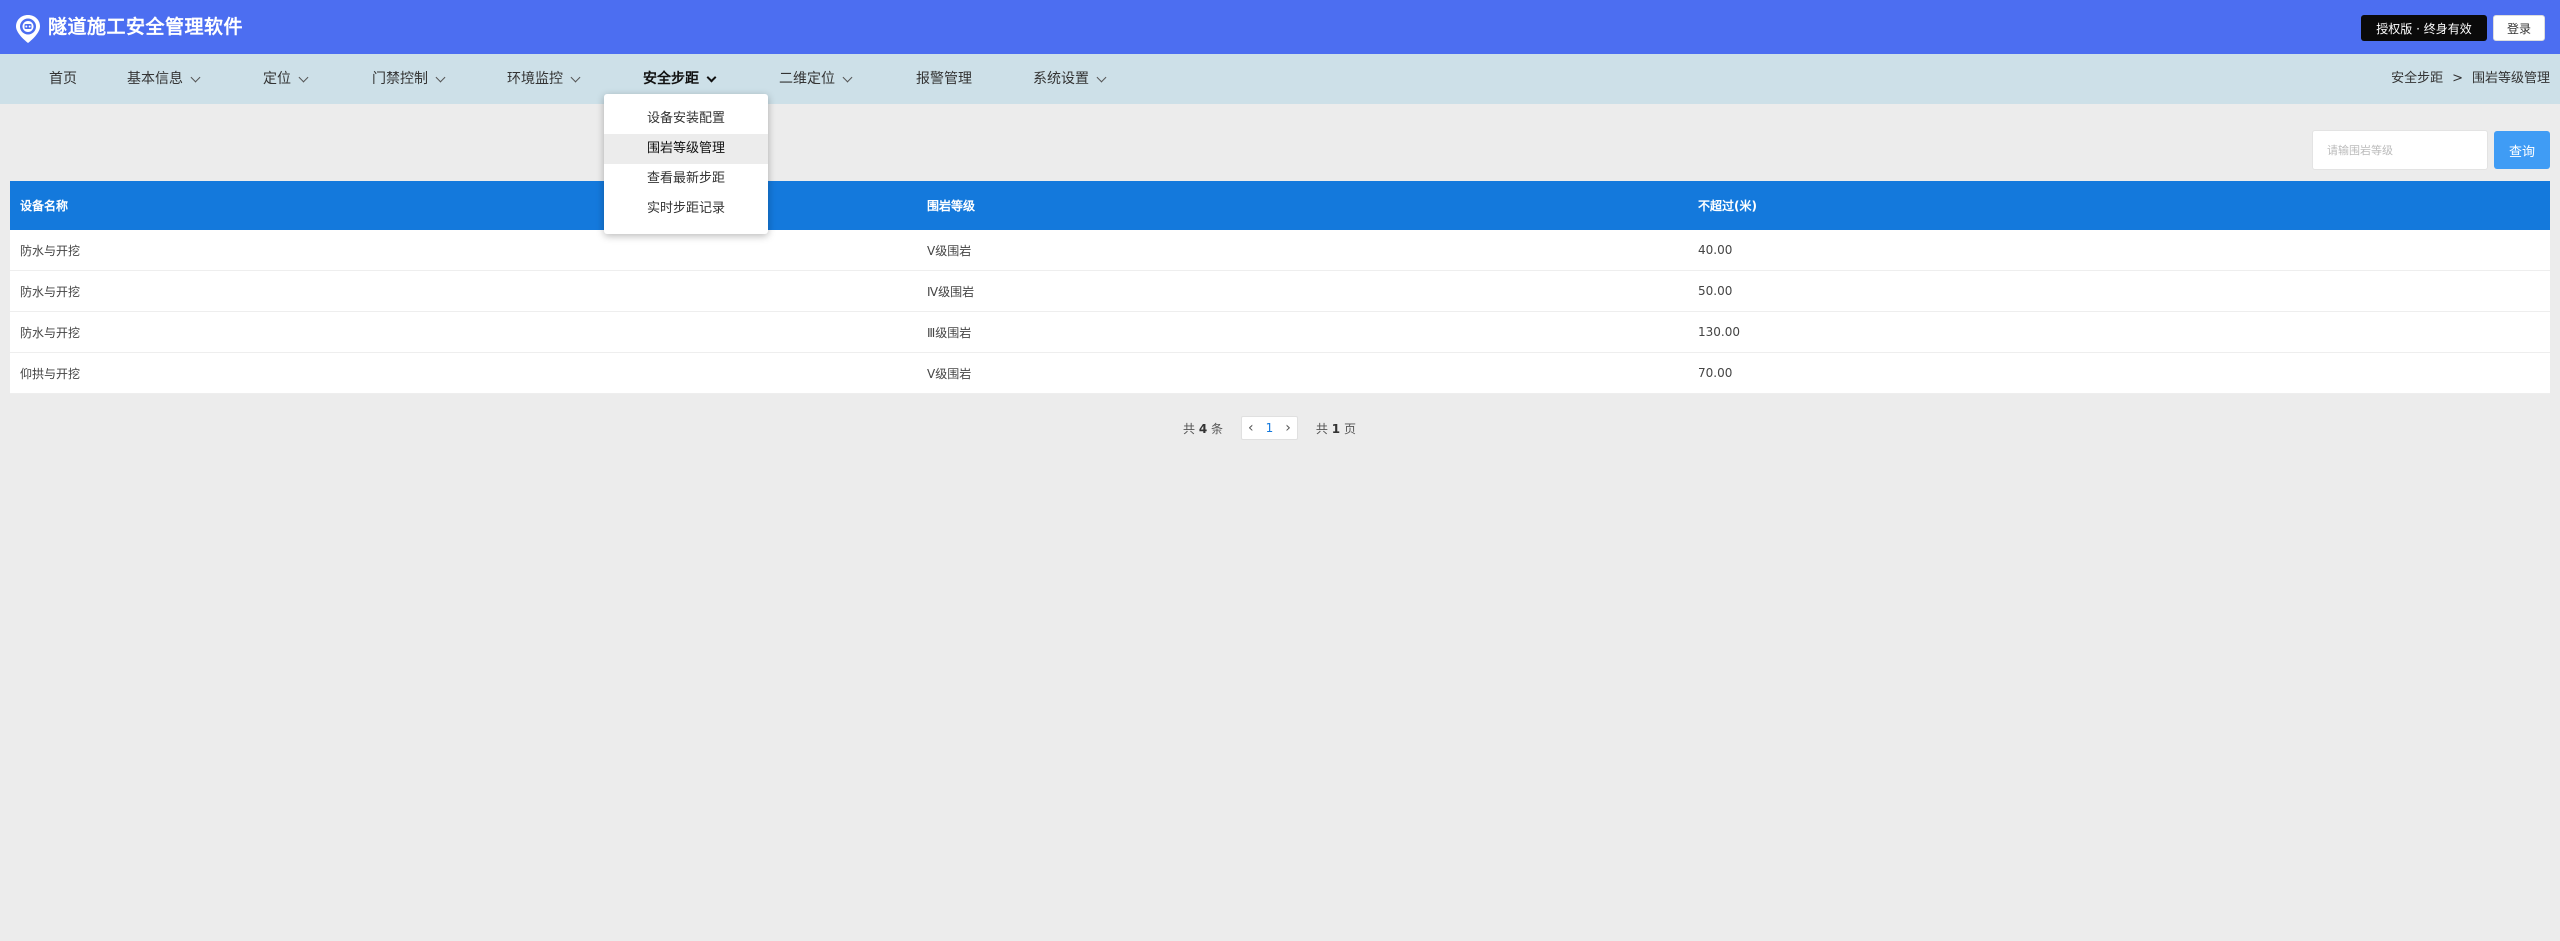 This screenshot has height=941, width=2560. What do you see at coordinates (686, 179) in the screenshot?
I see `menu-item-latest-distance: 查看最新步距` at bounding box center [686, 179].